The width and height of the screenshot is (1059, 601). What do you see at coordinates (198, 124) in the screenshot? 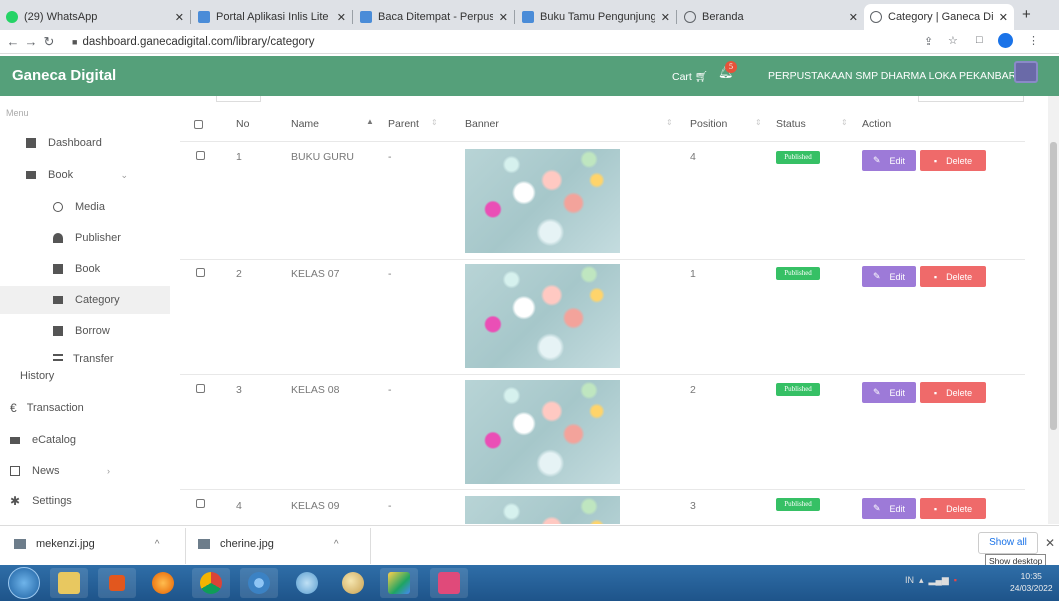
I see `select-all-checkbox` at bounding box center [198, 124].